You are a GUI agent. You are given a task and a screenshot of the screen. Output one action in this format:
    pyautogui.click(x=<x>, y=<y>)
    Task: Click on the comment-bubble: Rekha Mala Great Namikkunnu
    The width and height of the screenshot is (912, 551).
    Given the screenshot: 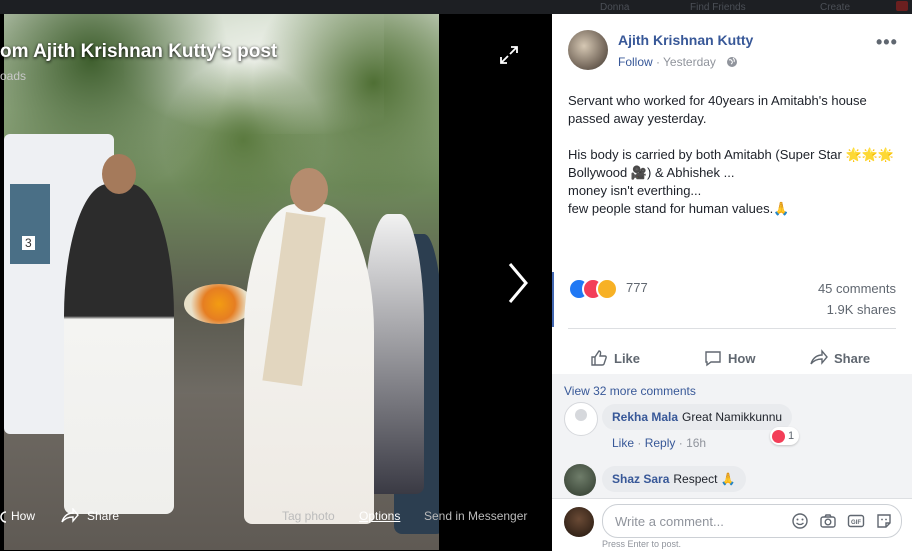 What is the action you would take?
    pyautogui.click(x=697, y=417)
    